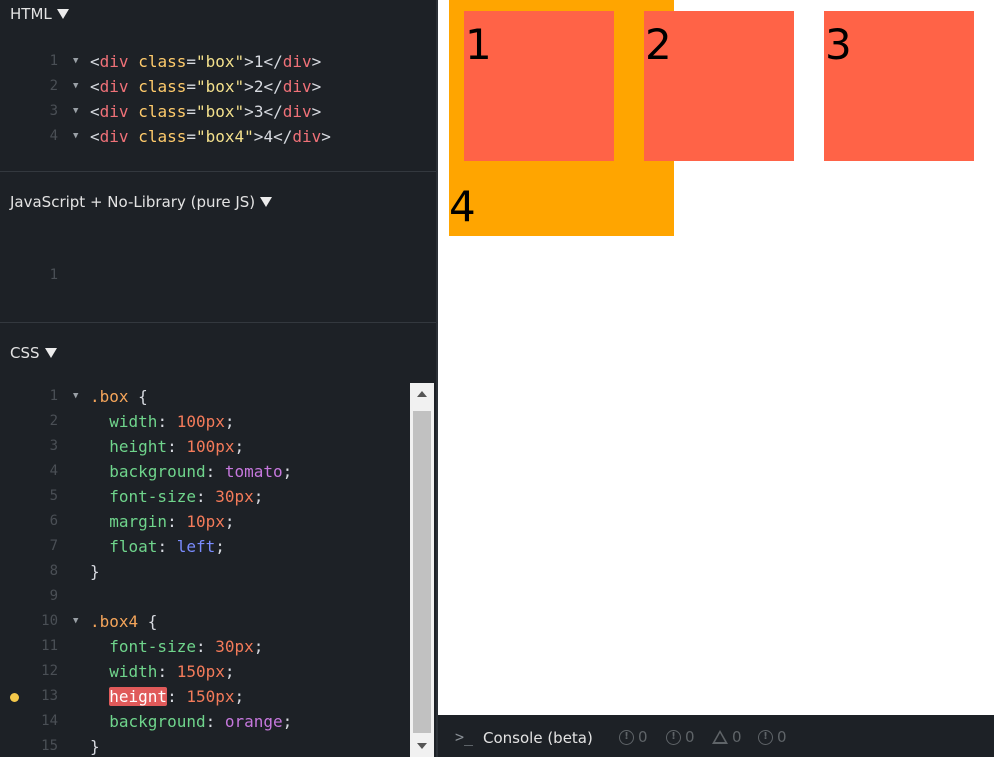 This screenshot has height=757, width=994. What do you see at coordinates (191, 111) in the screenshot?
I see `code-token: =` at bounding box center [191, 111].